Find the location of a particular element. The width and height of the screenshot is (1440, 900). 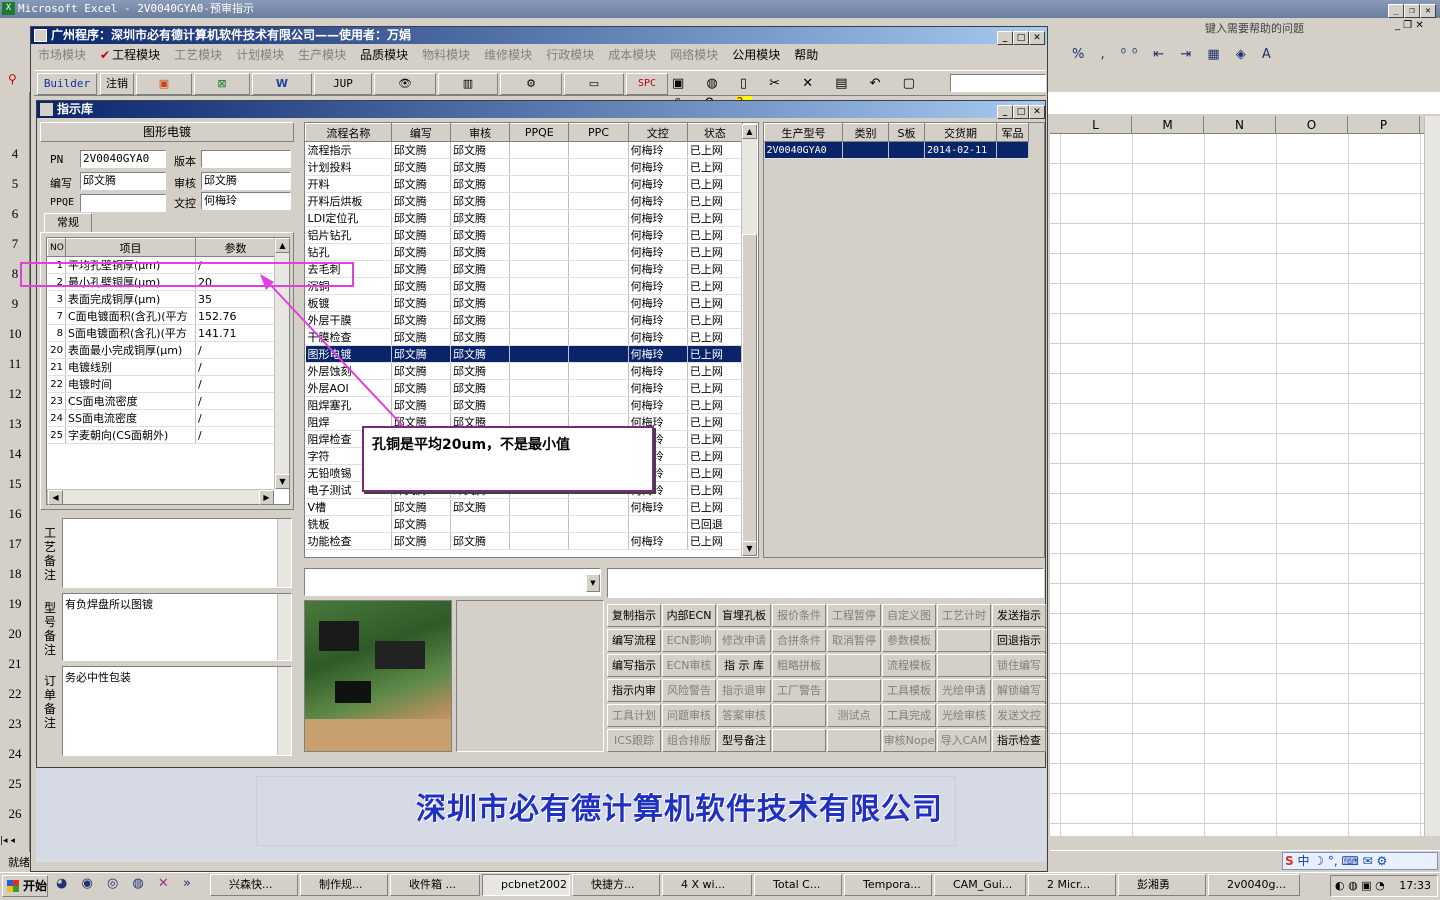

op-button: 指示检查 is located at coordinates (1019, 740).